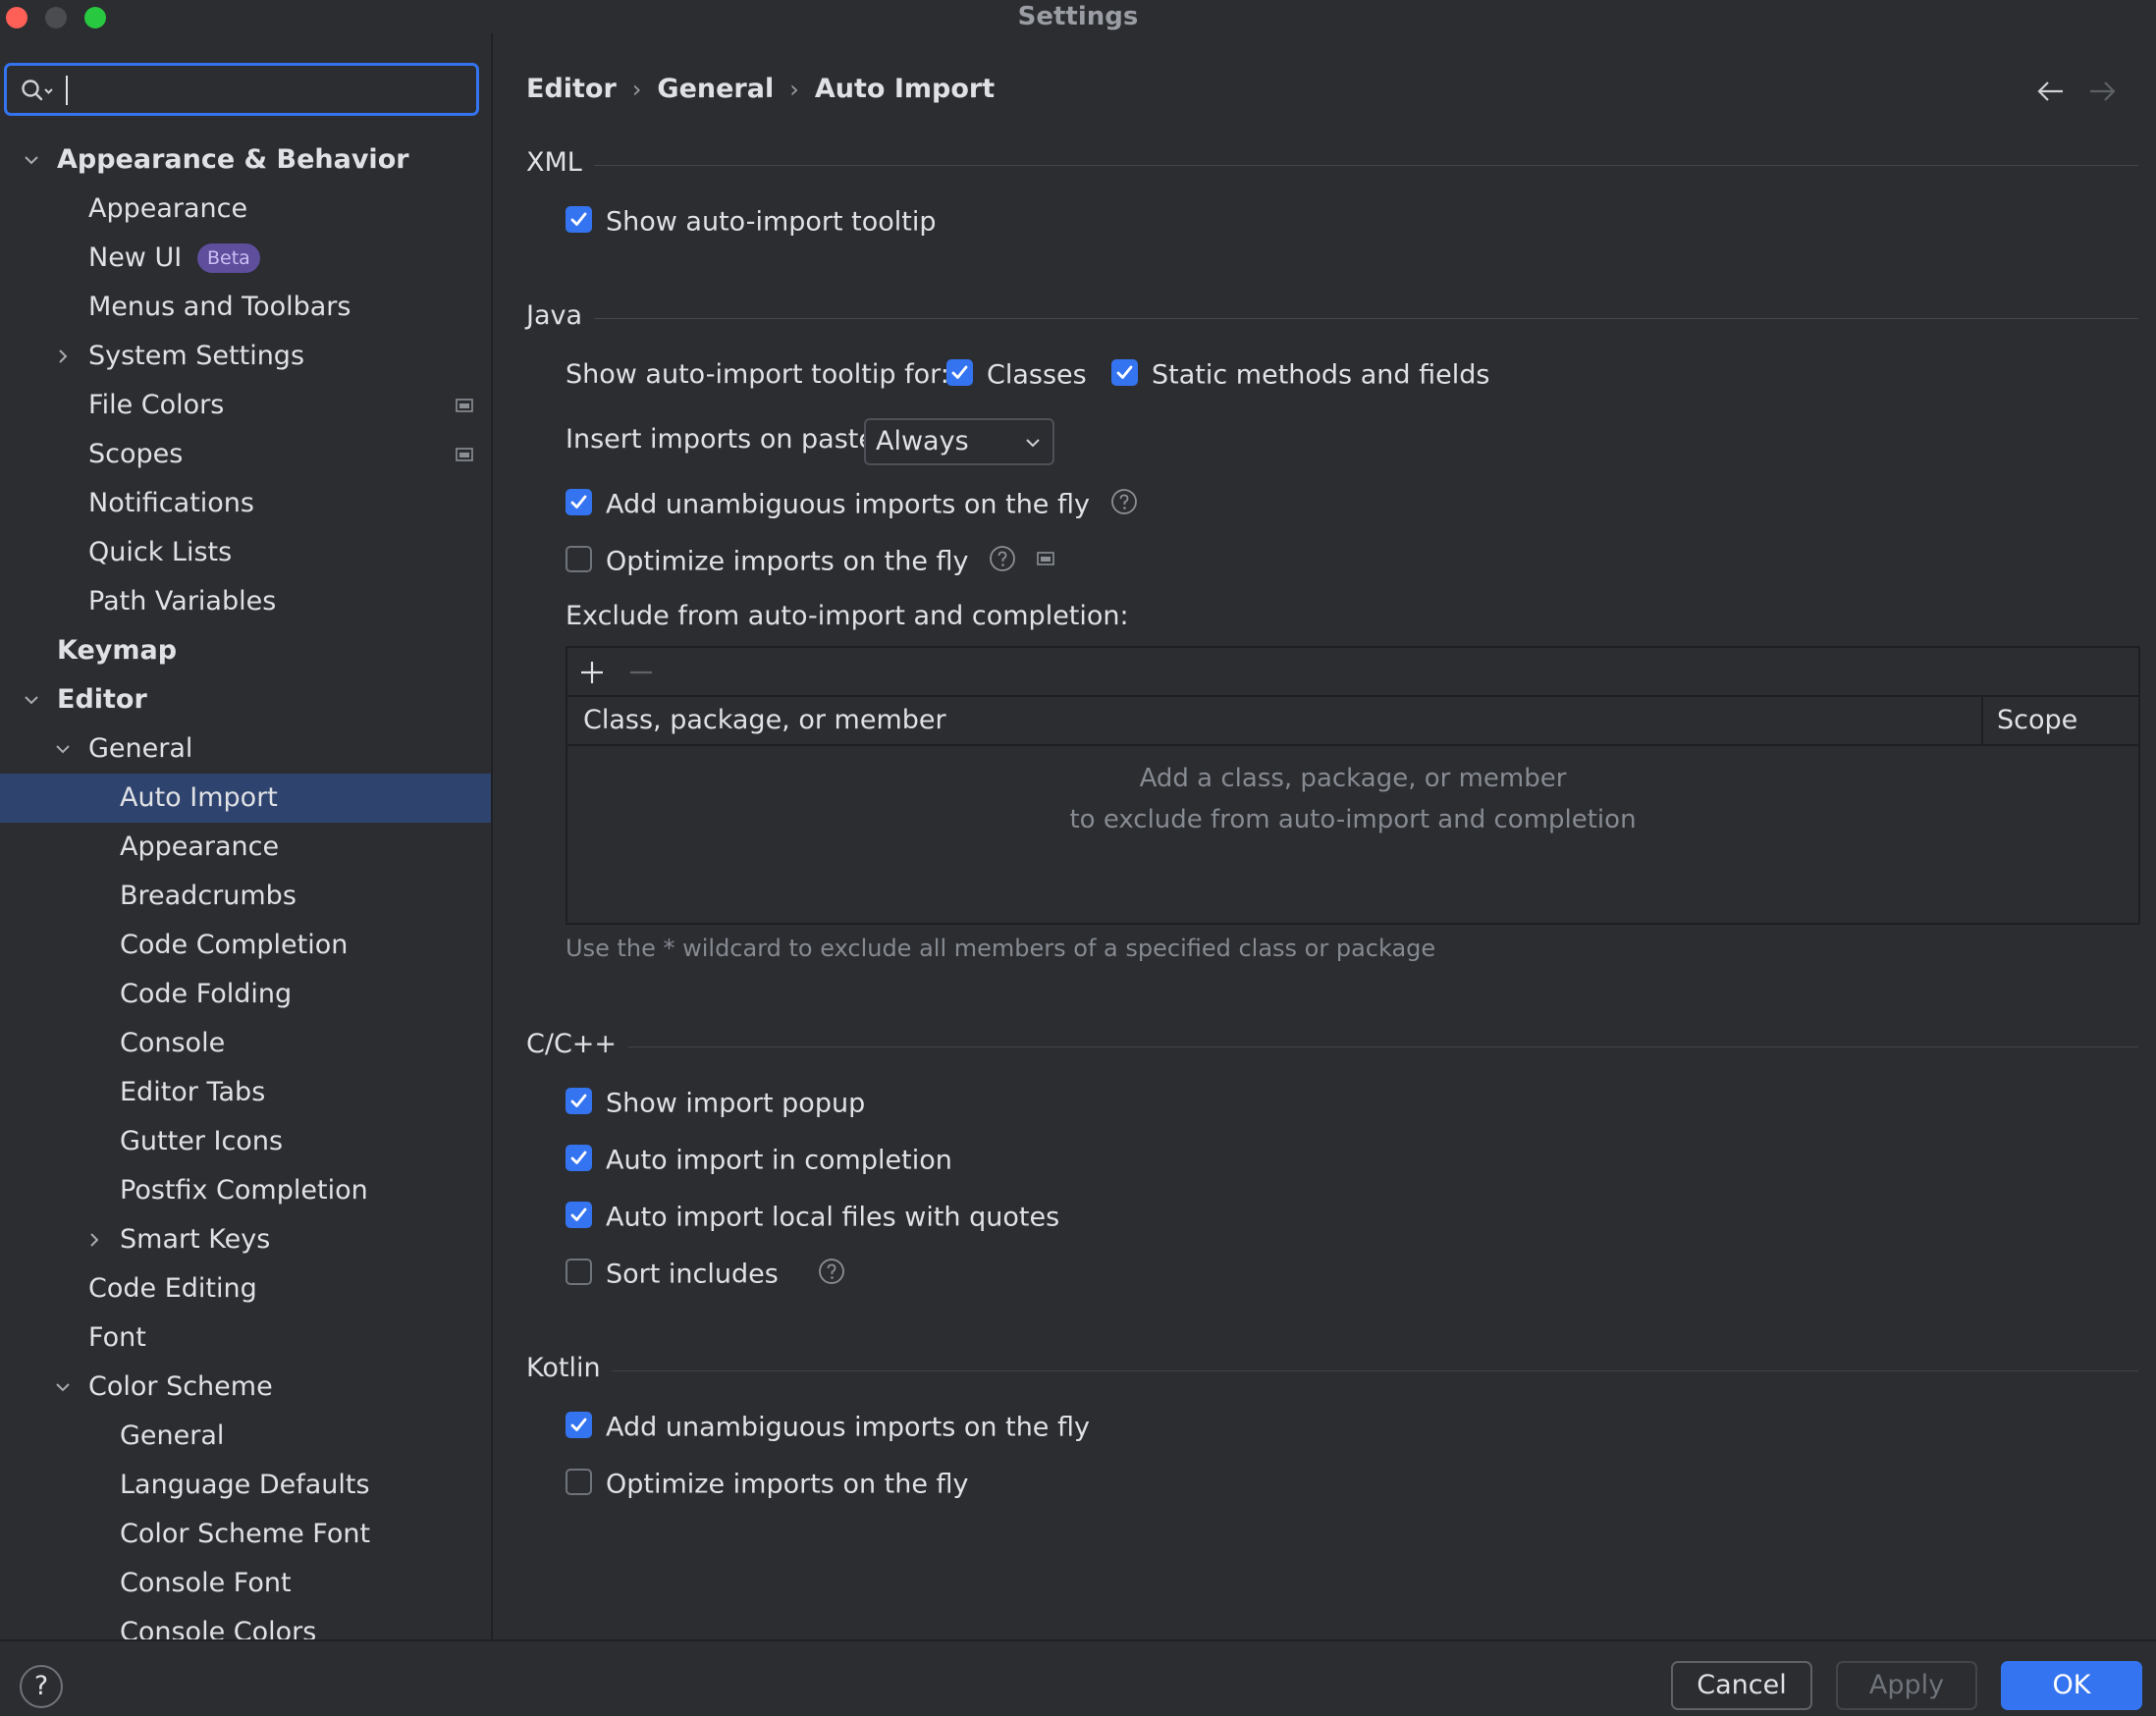 The height and width of the screenshot is (1716, 2156). I want to click on java-optimize-imports-checkbox: Optimize imports on the fly, so click(810, 561).